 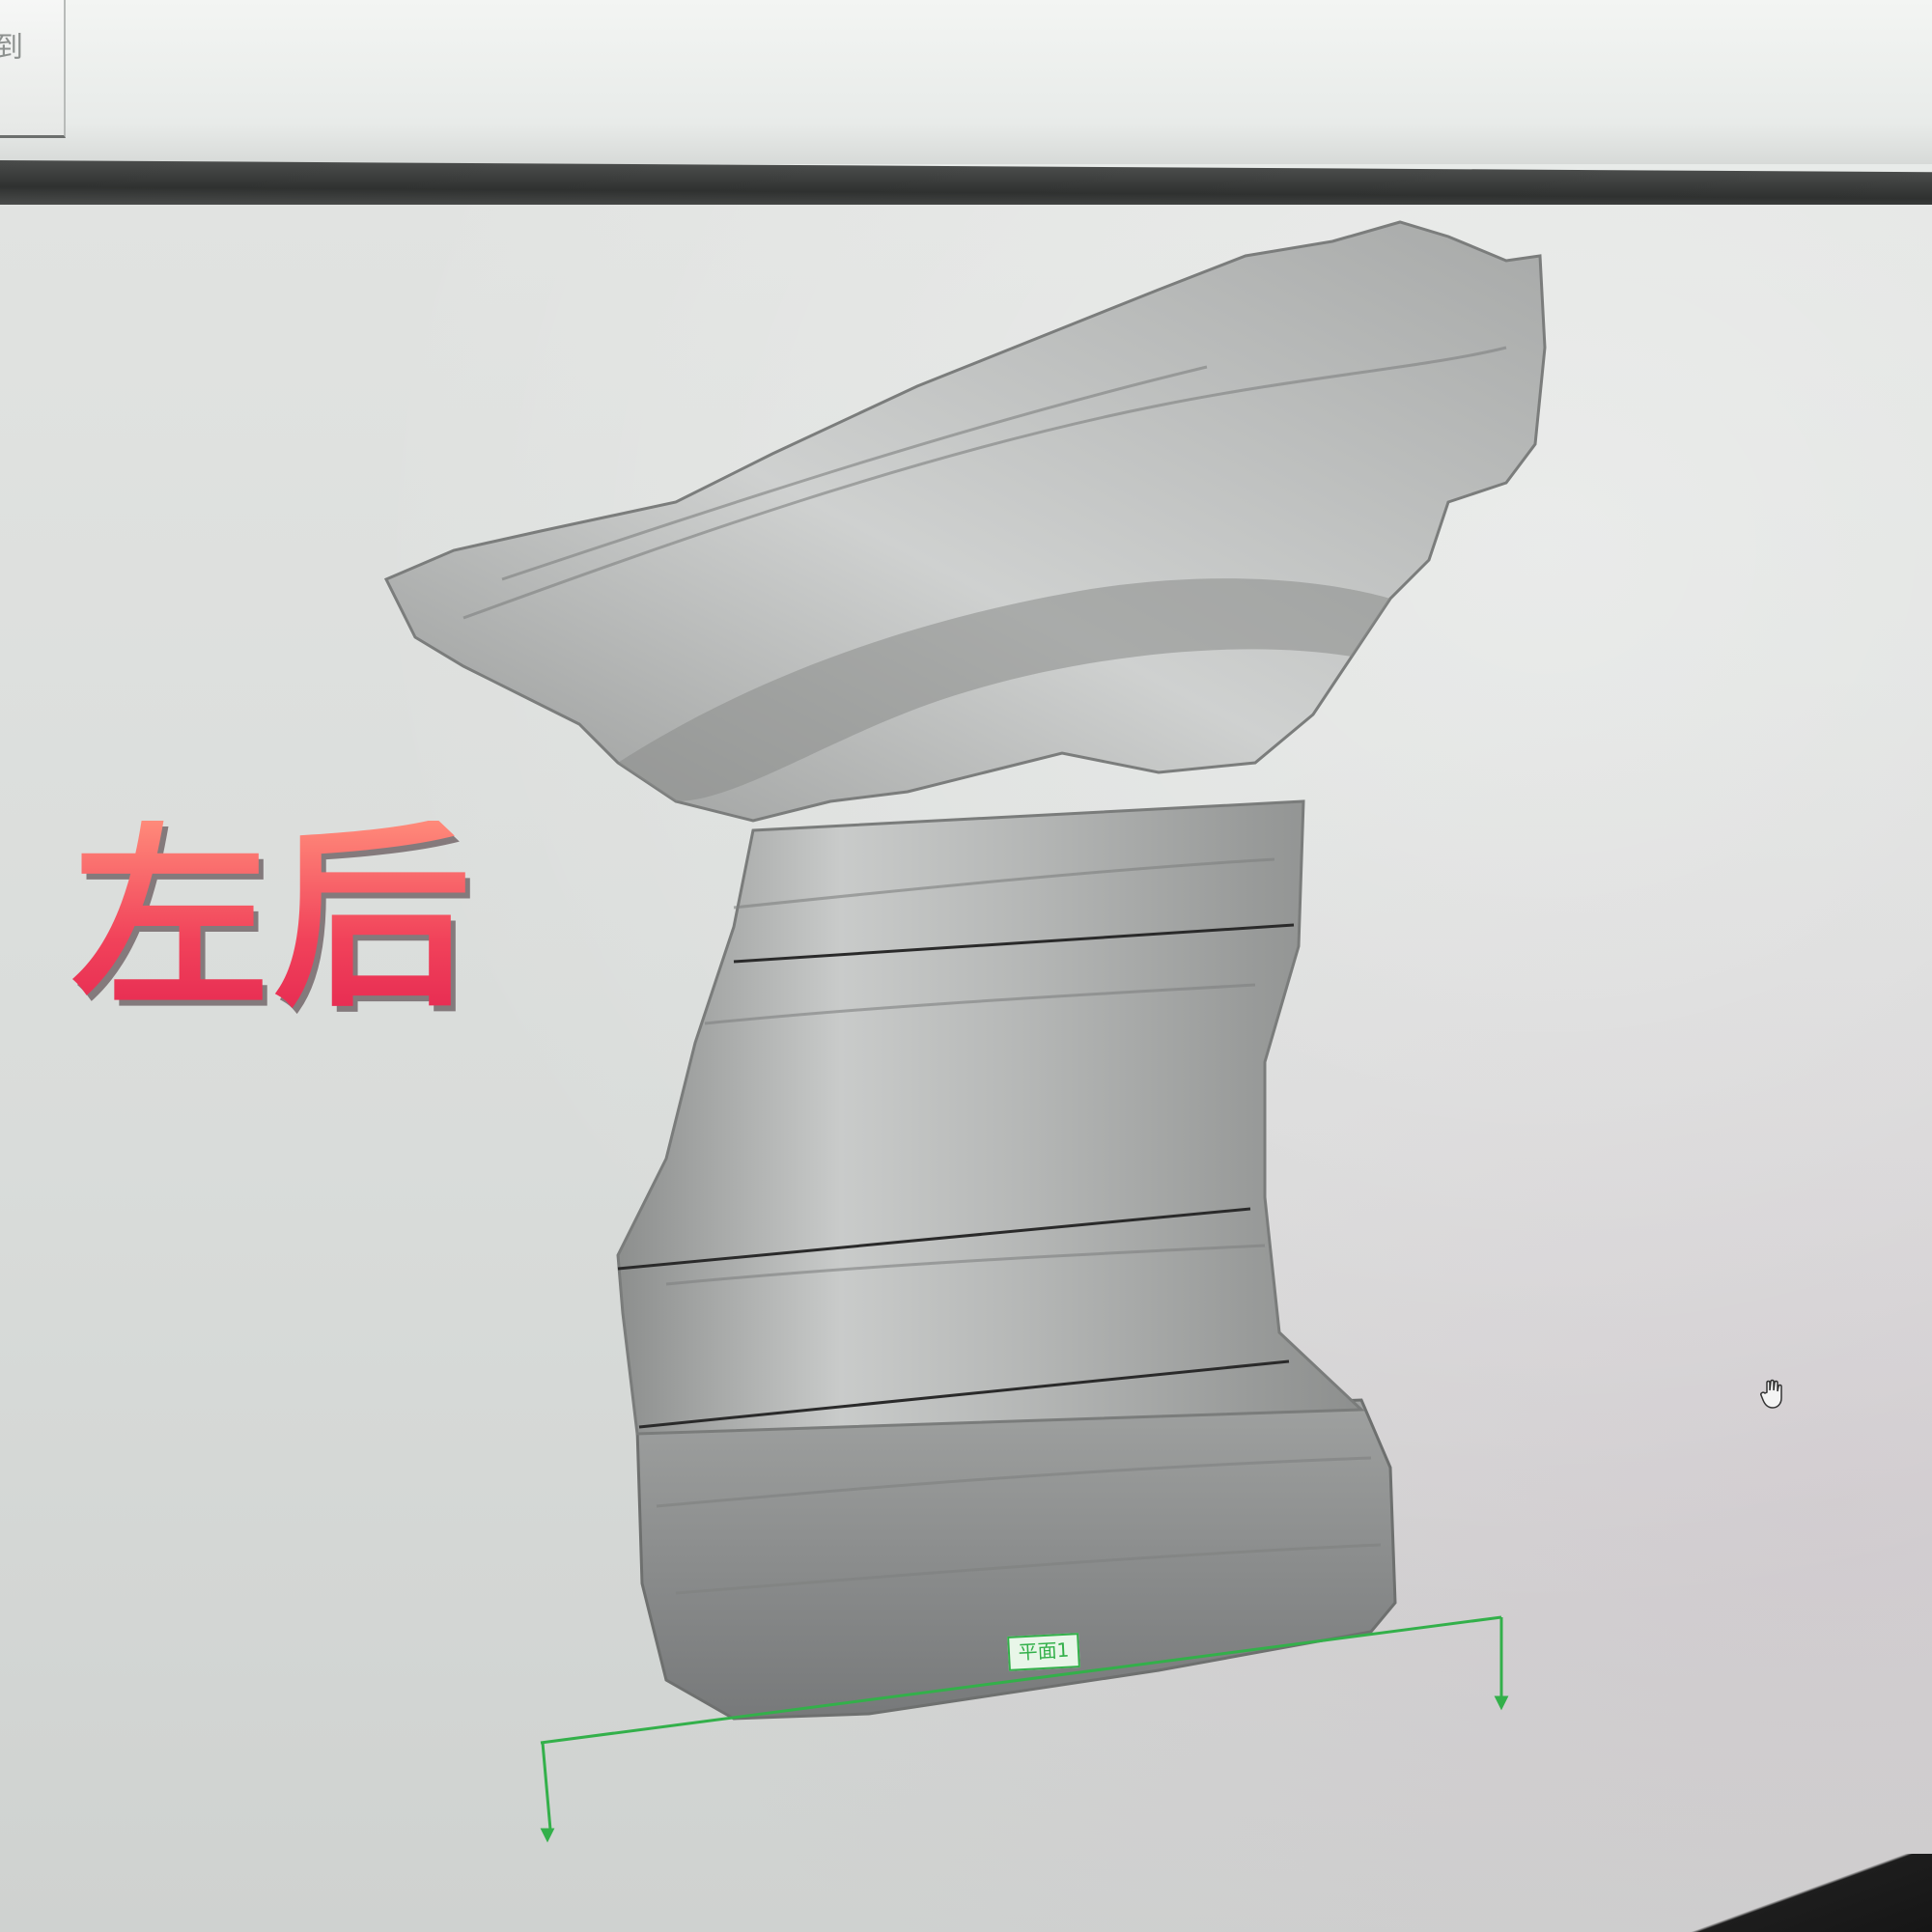 I want to click on plane-tag: 平面1, so click(x=1044, y=1652).